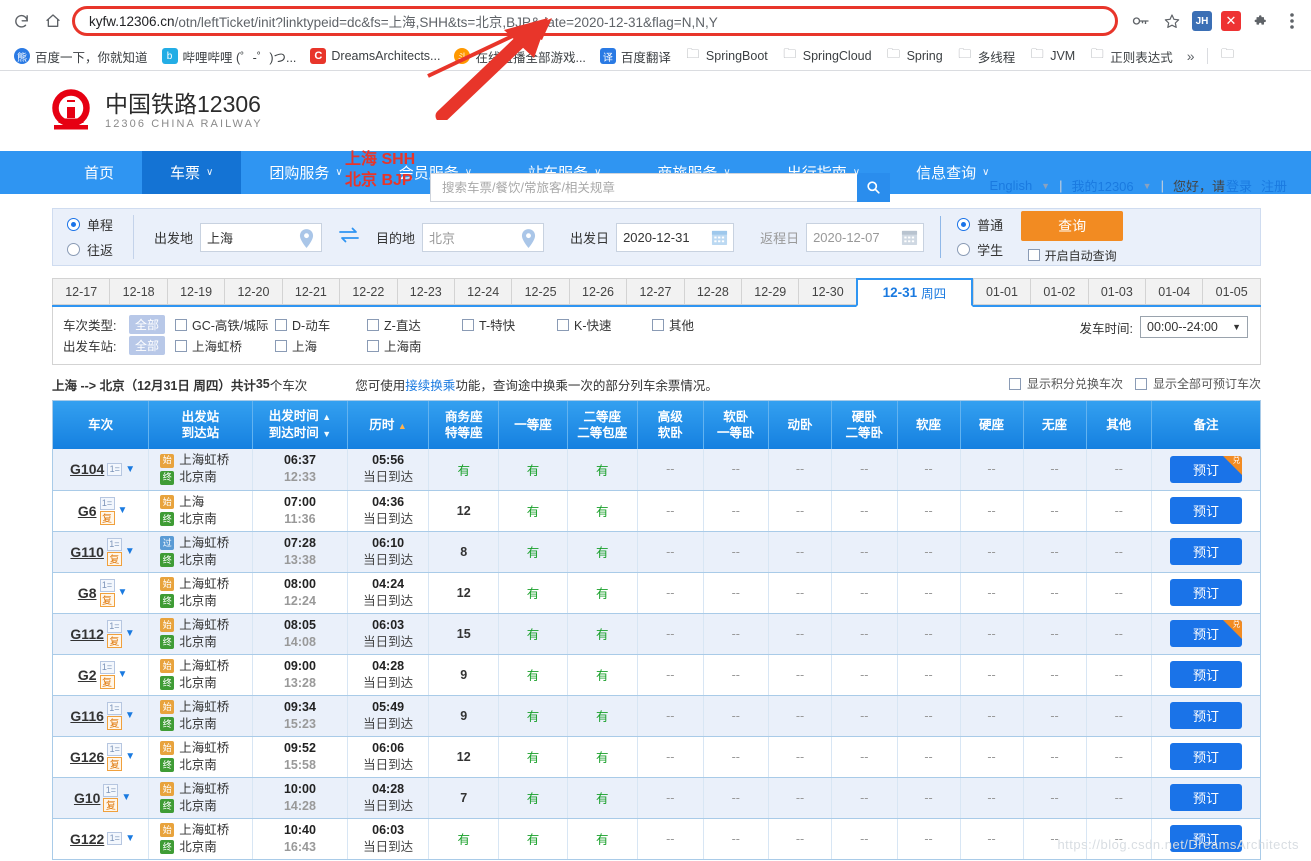 This screenshot has height=861, width=1311. I want to click on home-icon, so click(53, 21).